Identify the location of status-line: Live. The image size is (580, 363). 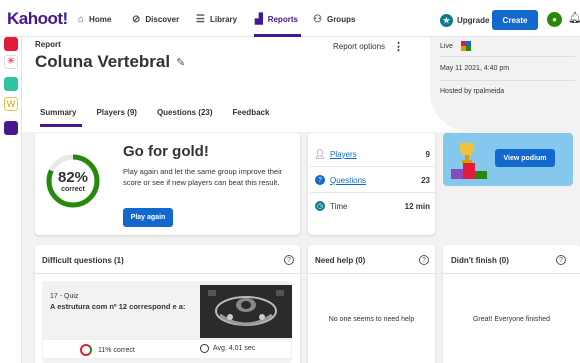
(455, 46).